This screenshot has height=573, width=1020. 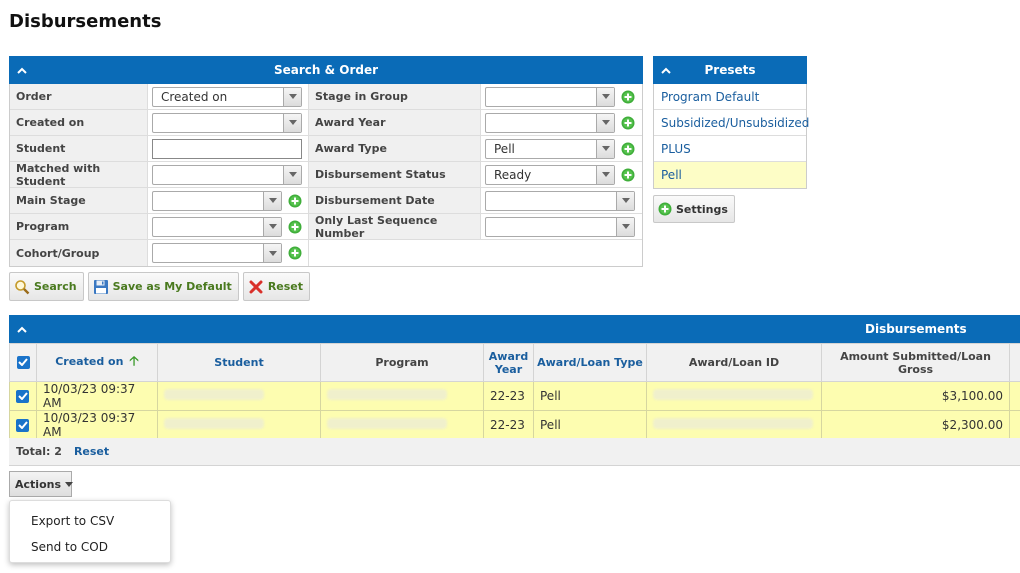 I want to click on award-type-select: Pell, so click(x=550, y=148).